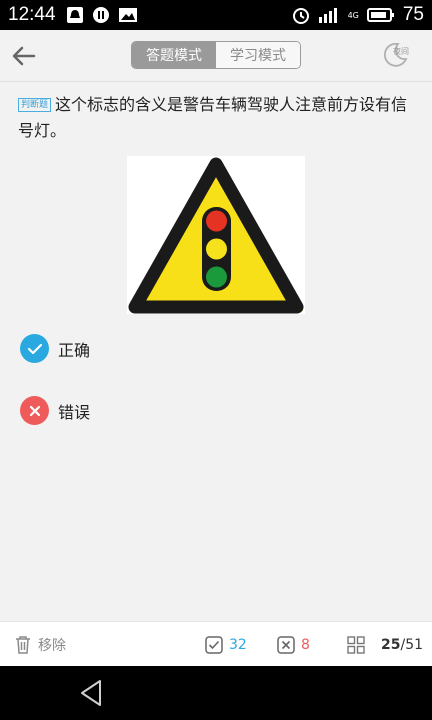 The width and height of the screenshot is (432, 720). Describe the element at coordinates (300, 16) in the screenshot. I see `alarm-icon` at that location.